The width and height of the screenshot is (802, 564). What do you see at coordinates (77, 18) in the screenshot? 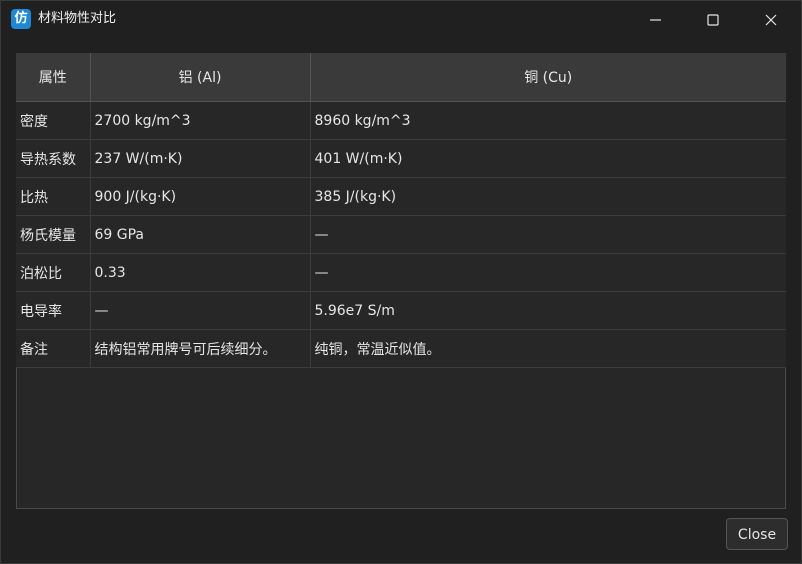
I see `window-title: 材料物性对比` at bounding box center [77, 18].